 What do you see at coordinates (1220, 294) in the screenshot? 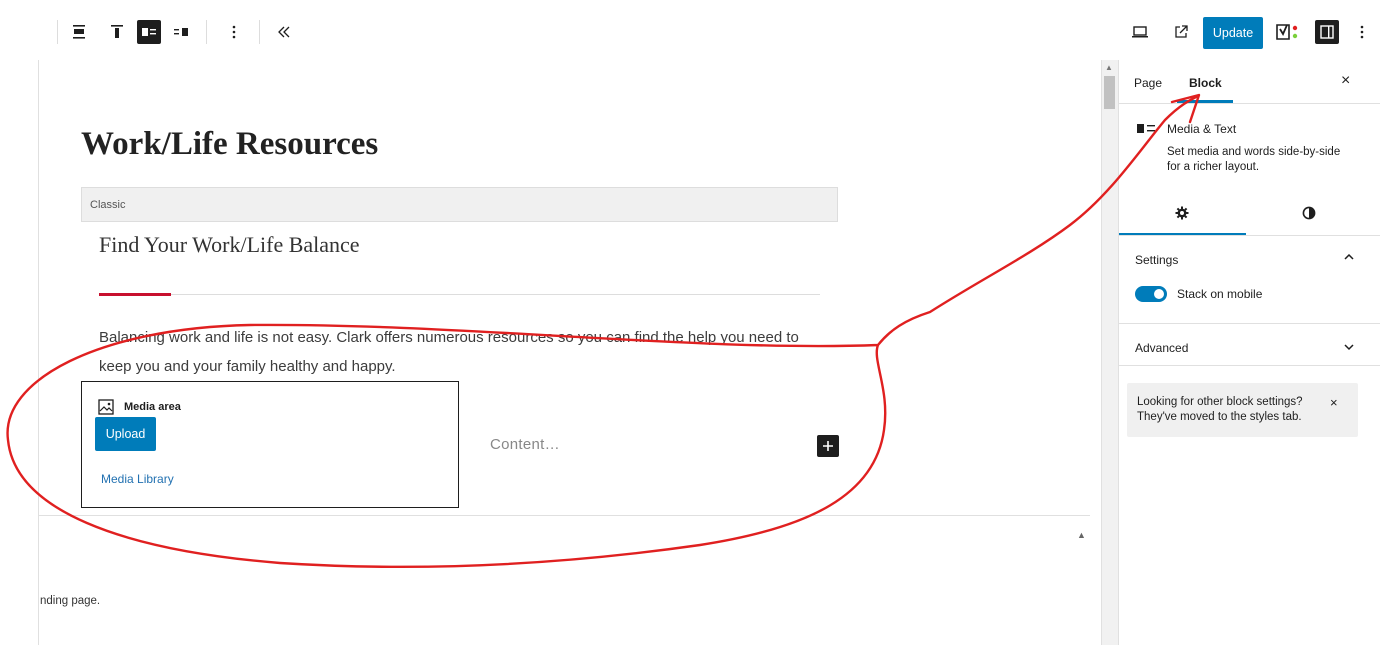
I see `stack-on-mobile-label: Stack on mobile` at bounding box center [1220, 294].